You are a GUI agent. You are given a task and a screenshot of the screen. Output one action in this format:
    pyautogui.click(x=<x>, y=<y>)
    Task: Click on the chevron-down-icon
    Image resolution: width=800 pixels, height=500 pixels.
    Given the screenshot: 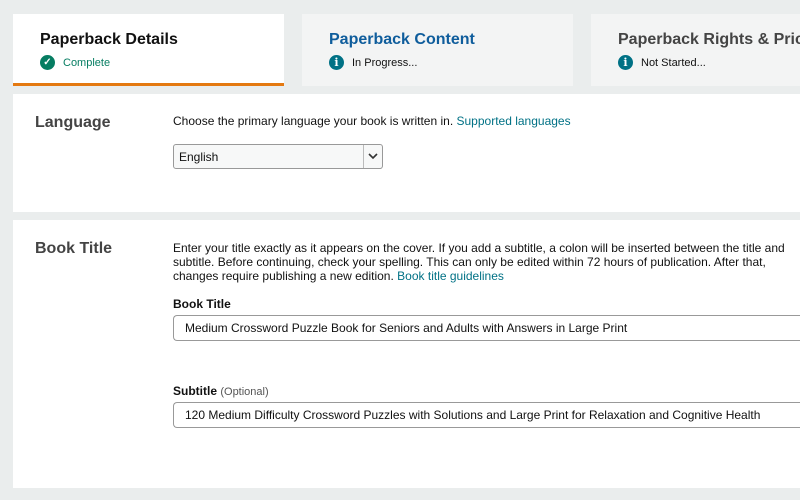 What is the action you would take?
    pyautogui.click(x=372, y=156)
    